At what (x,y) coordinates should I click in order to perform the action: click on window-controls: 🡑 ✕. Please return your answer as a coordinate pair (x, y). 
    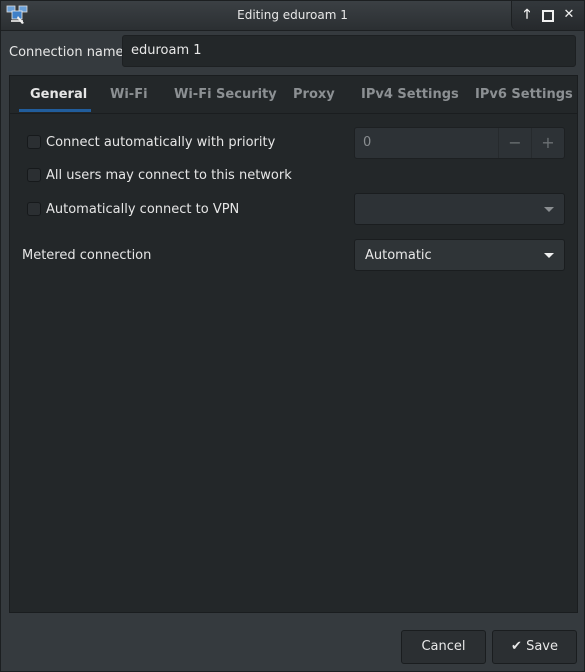
    Looking at the image, I should click on (547, 15).